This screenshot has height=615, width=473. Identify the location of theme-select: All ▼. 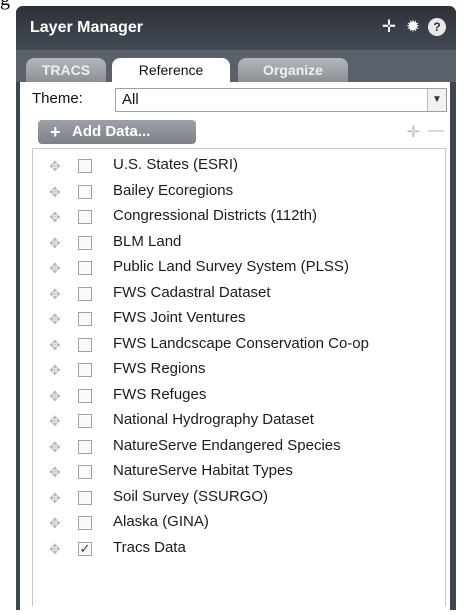
(281, 100).